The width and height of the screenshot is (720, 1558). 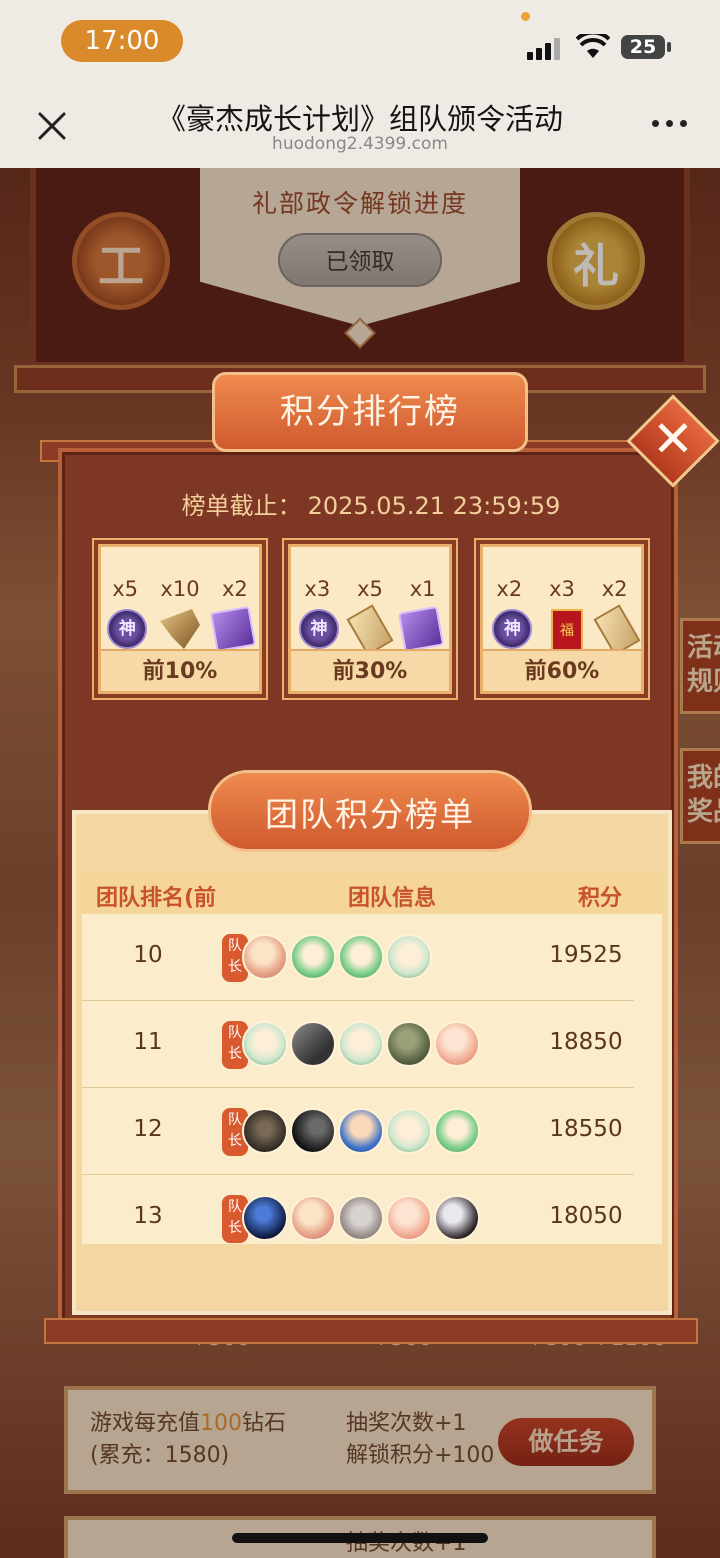 I want to click on home-indicator, so click(x=360, y=1538).